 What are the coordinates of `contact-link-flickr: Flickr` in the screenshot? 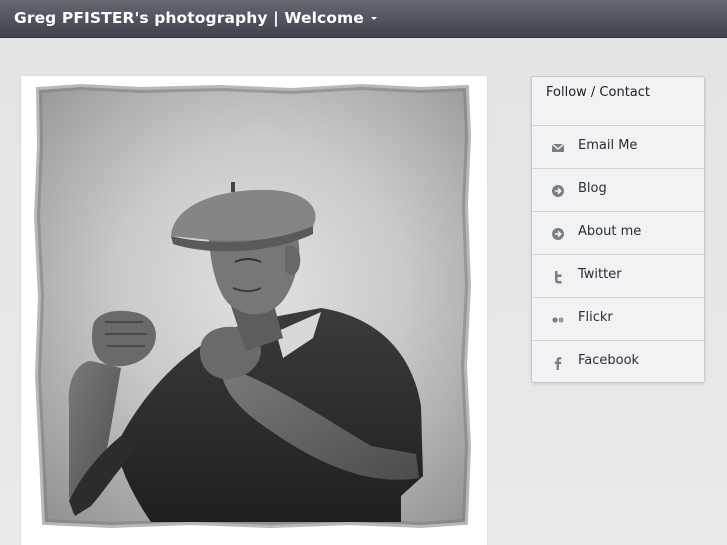 It's located at (618, 319).